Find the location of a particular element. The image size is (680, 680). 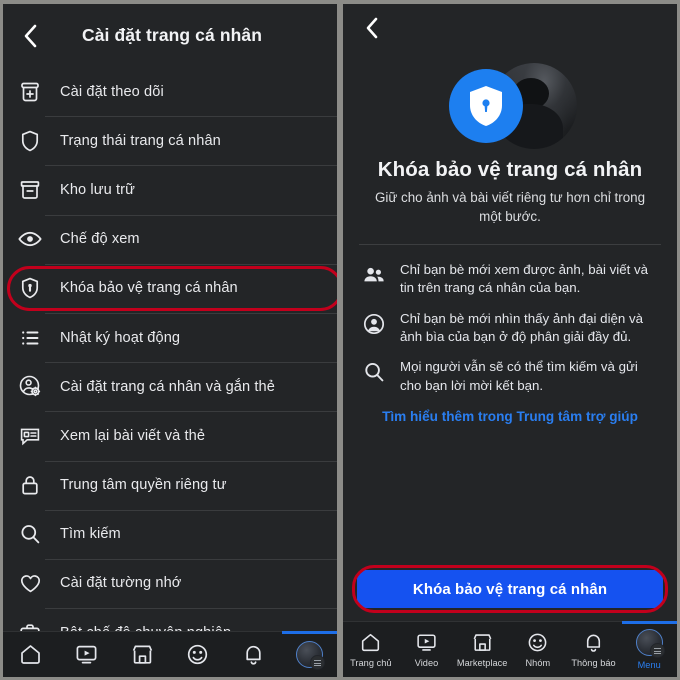

eye-icon is located at coordinates (30, 239).